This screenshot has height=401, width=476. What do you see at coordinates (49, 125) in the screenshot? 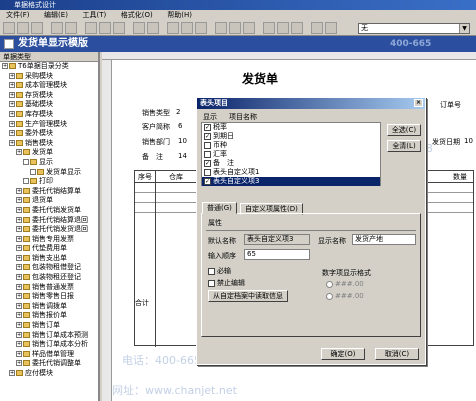
I see `tree-item: + 生产管理模块` at bounding box center [49, 125].